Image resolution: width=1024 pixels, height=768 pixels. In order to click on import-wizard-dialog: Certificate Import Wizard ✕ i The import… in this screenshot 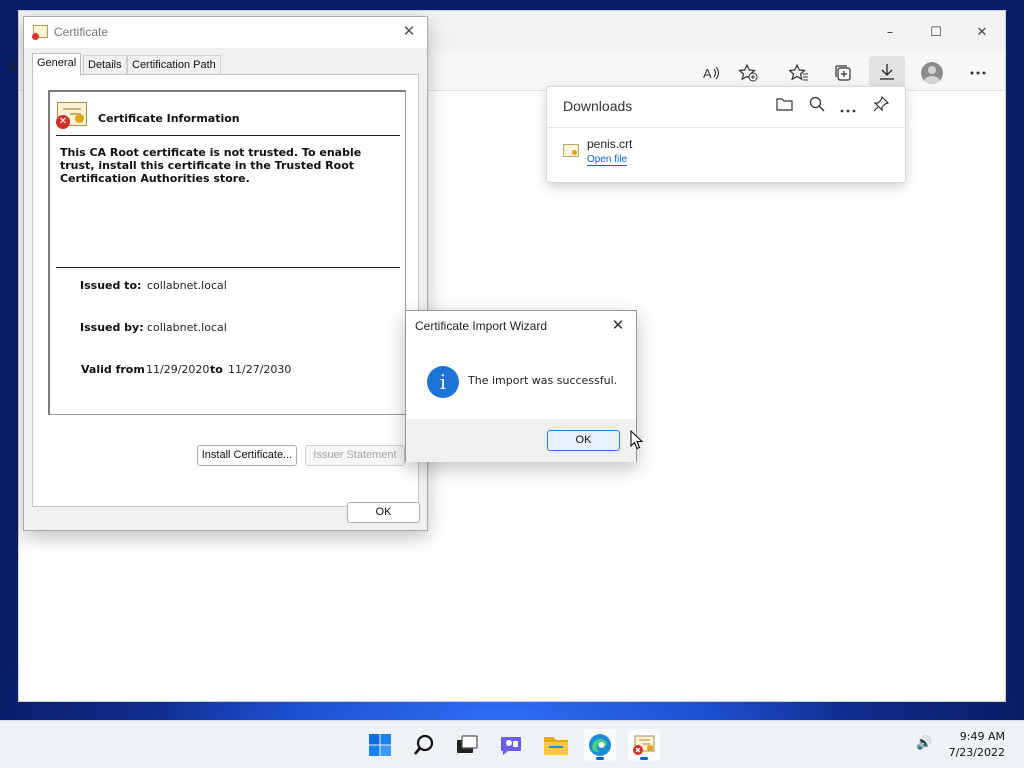, I will do `click(521, 386)`.